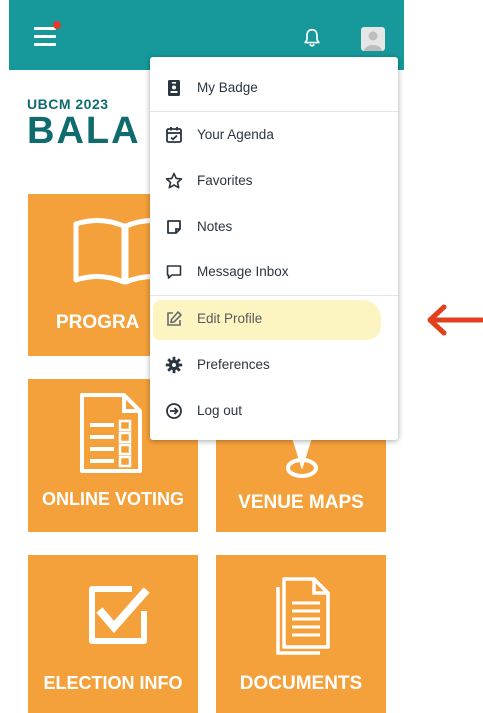 The height and width of the screenshot is (713, 483). What do you see at coordinates (274, 88) in the screenshot?
I see `menu-item-my-badge: My Badge` at bounding box center [274, 88].